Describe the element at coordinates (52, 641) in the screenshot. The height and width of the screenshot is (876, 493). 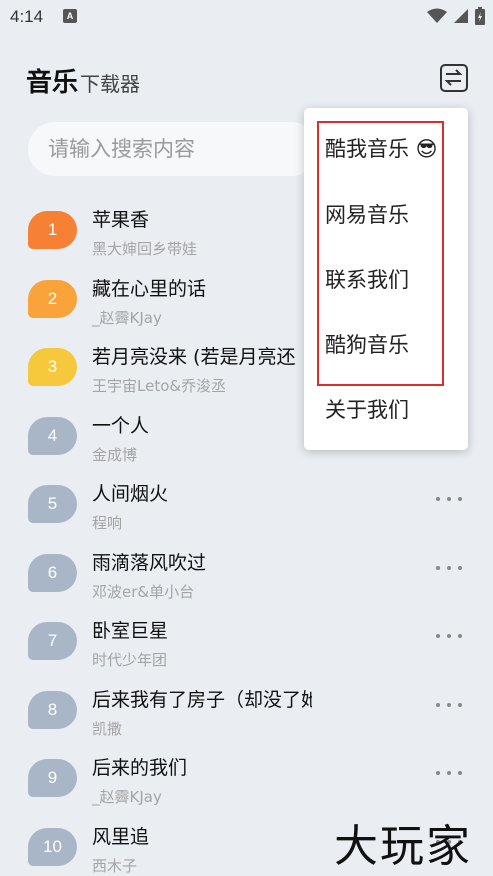
I see `rank-badge: 7` at that location.